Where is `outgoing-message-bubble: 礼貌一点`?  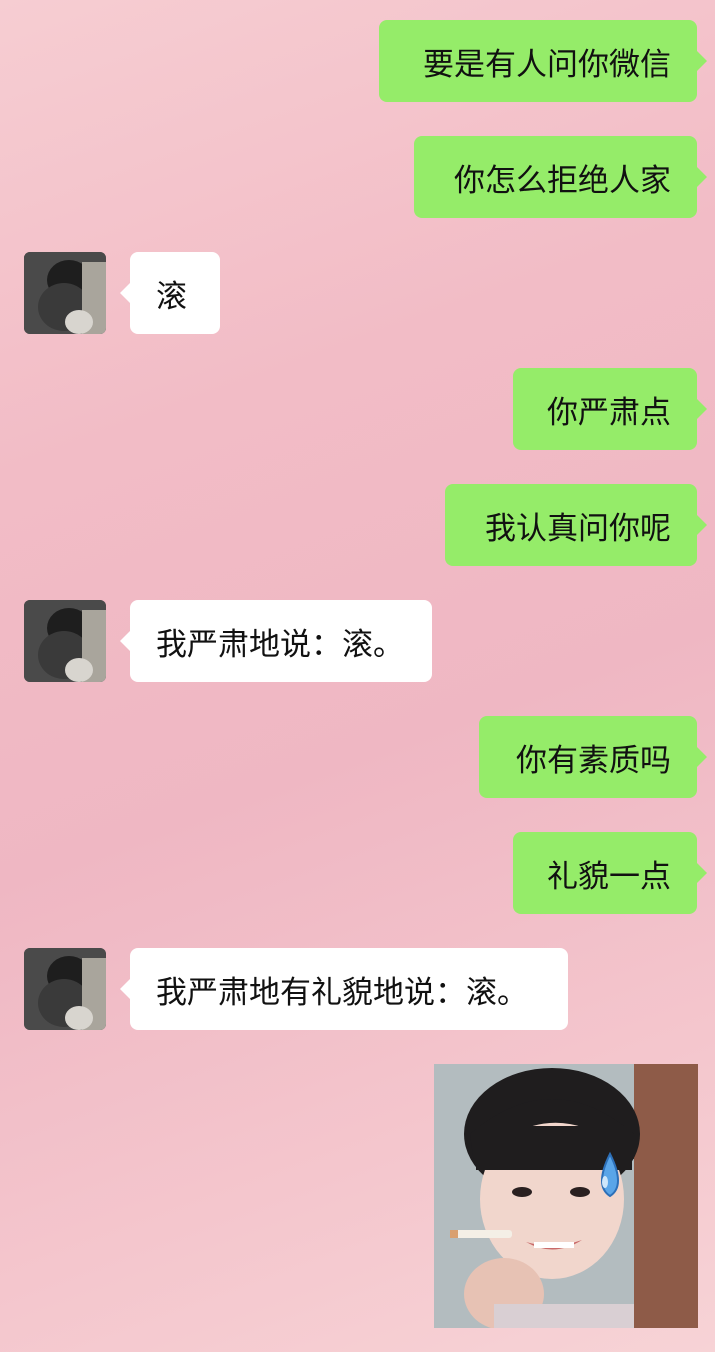
outgoing-message-bubble: 礼貌一点 is located at coordinates (610, 873).